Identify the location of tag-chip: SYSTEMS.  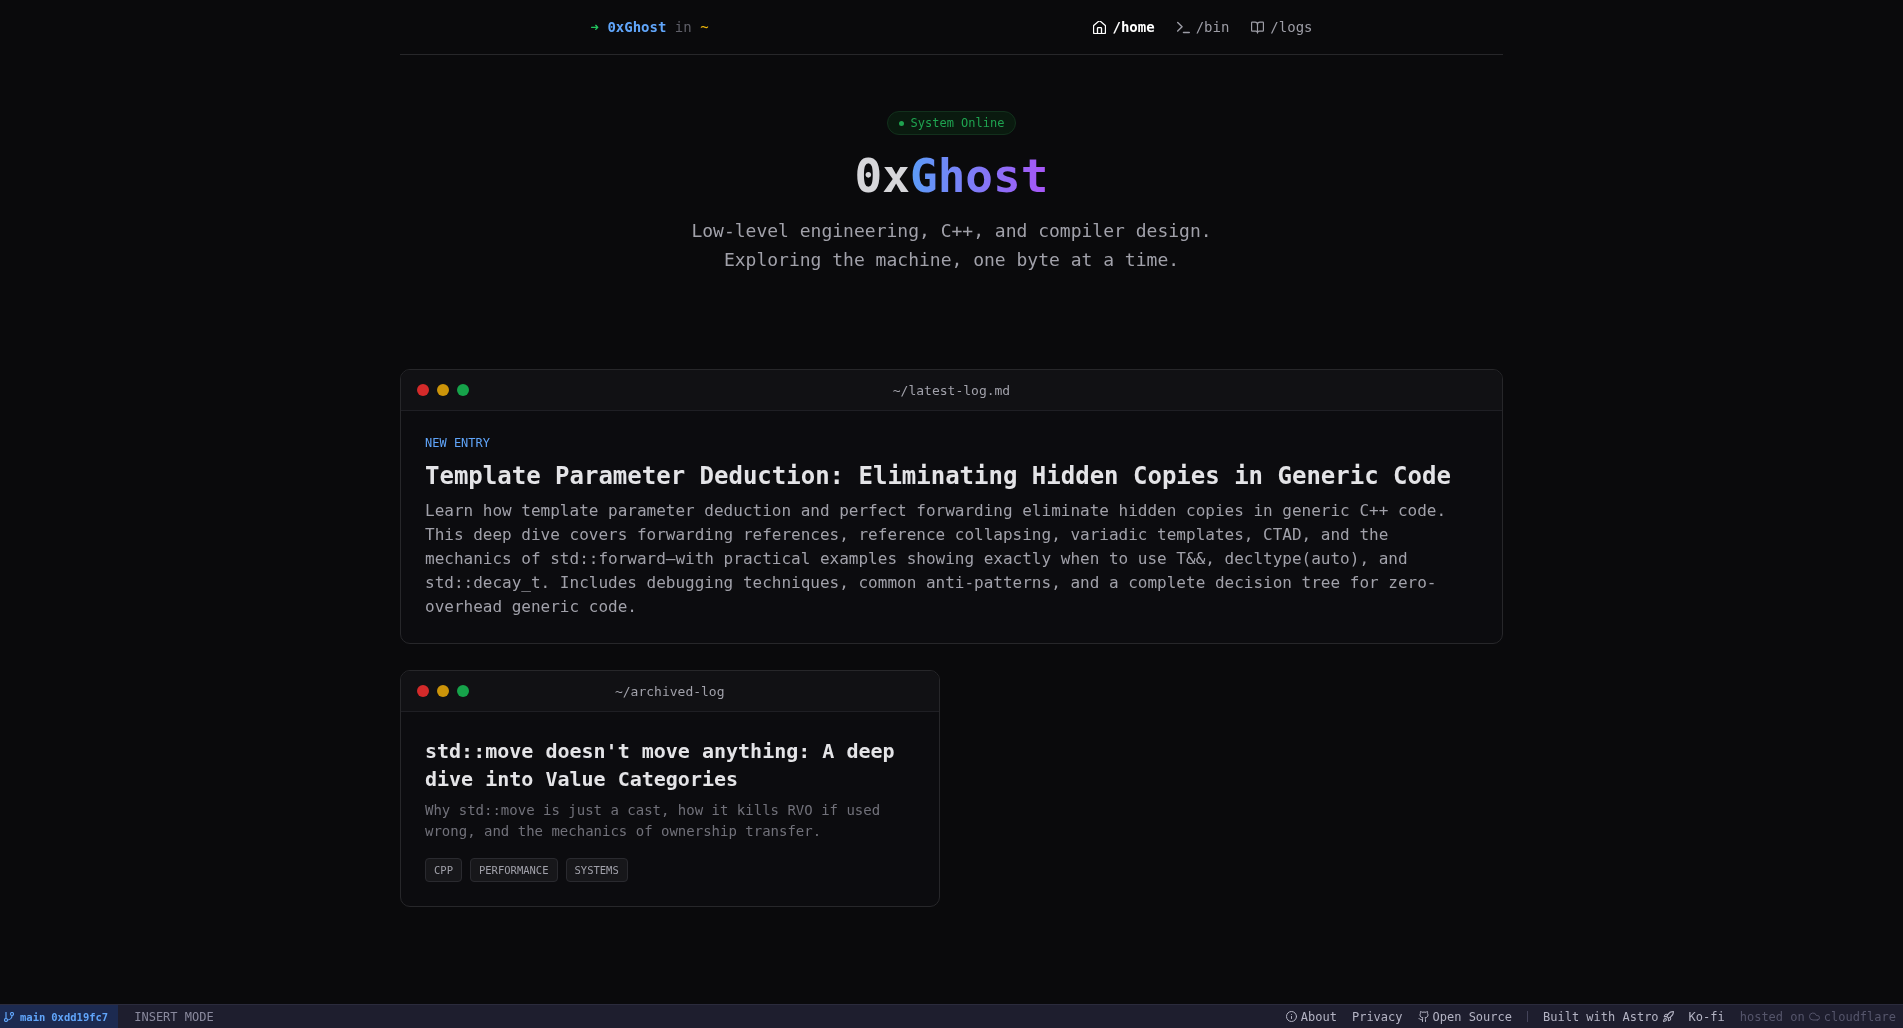
(596, 870).